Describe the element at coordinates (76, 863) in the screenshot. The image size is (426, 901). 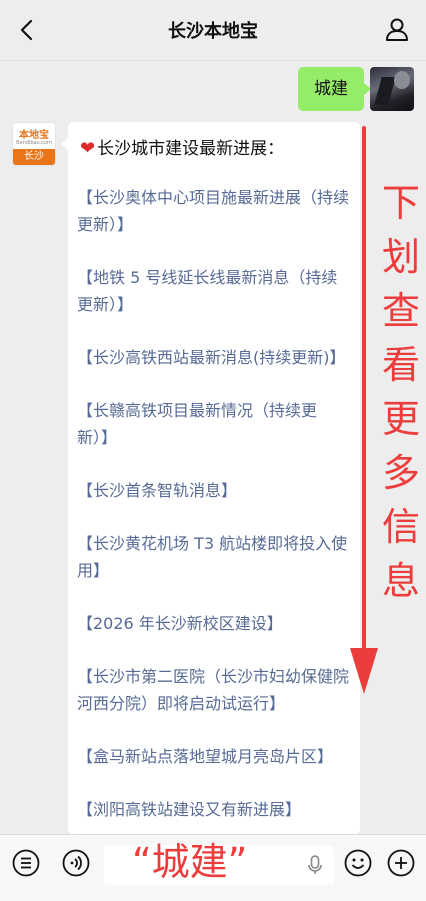
I see `voice-icon` at that location.